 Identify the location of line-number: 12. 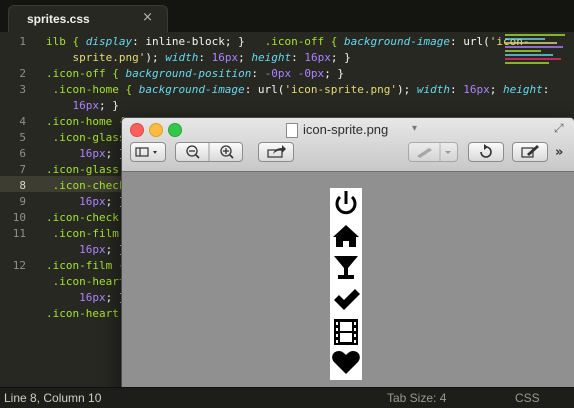
(19, 265).